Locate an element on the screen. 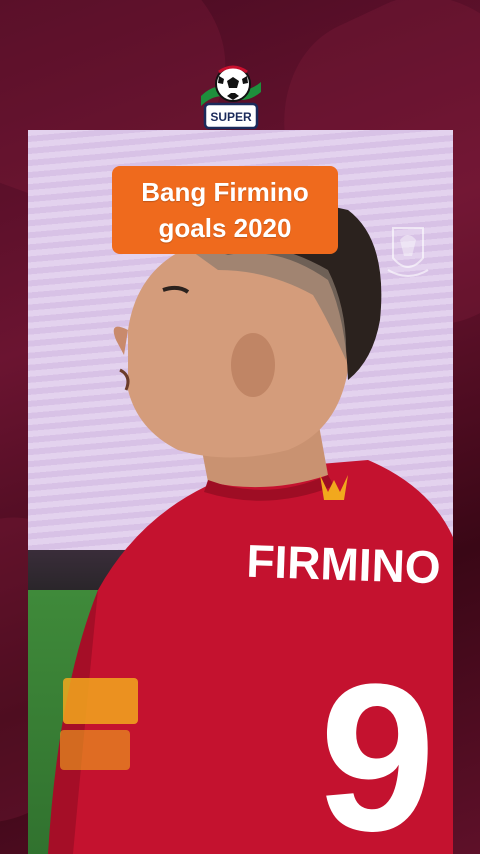 The image size is (480, 854). video-caption: Bang Firmino goals 2020 is located at coordinates (225, 210).